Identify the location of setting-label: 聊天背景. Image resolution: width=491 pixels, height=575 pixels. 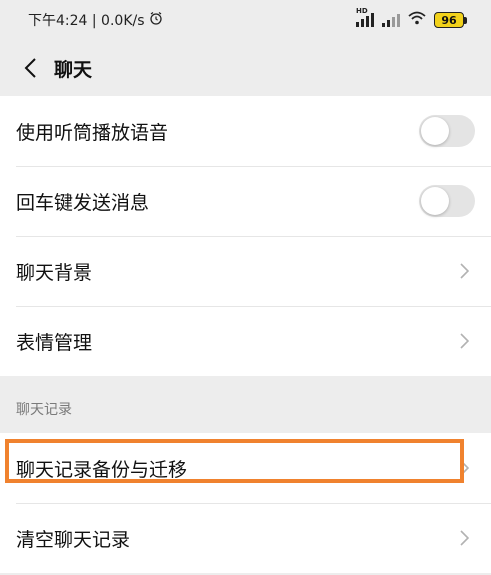
(54, 272).